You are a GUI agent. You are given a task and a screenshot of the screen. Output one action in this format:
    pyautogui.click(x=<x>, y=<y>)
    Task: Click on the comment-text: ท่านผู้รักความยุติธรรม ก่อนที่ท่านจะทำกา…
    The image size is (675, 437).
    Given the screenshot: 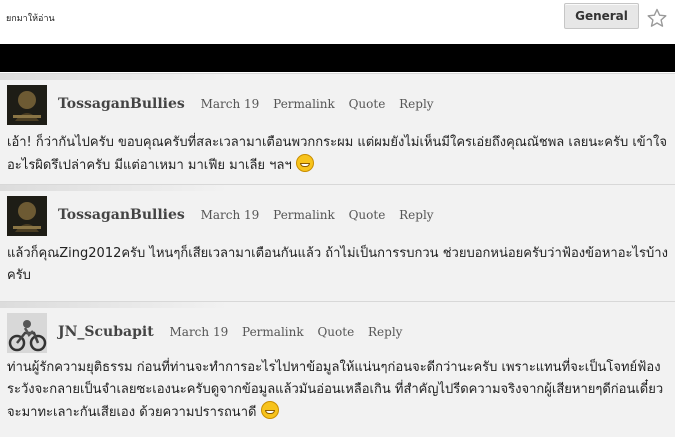 What is the action you would take?
    pyautogui.click(x=335, y=390)
    